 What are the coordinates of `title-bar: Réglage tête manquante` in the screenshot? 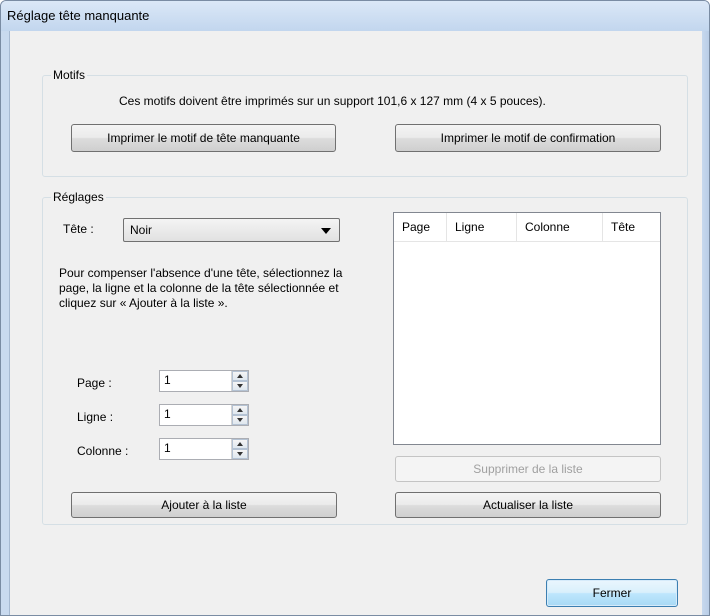 It's located at (355, 16).